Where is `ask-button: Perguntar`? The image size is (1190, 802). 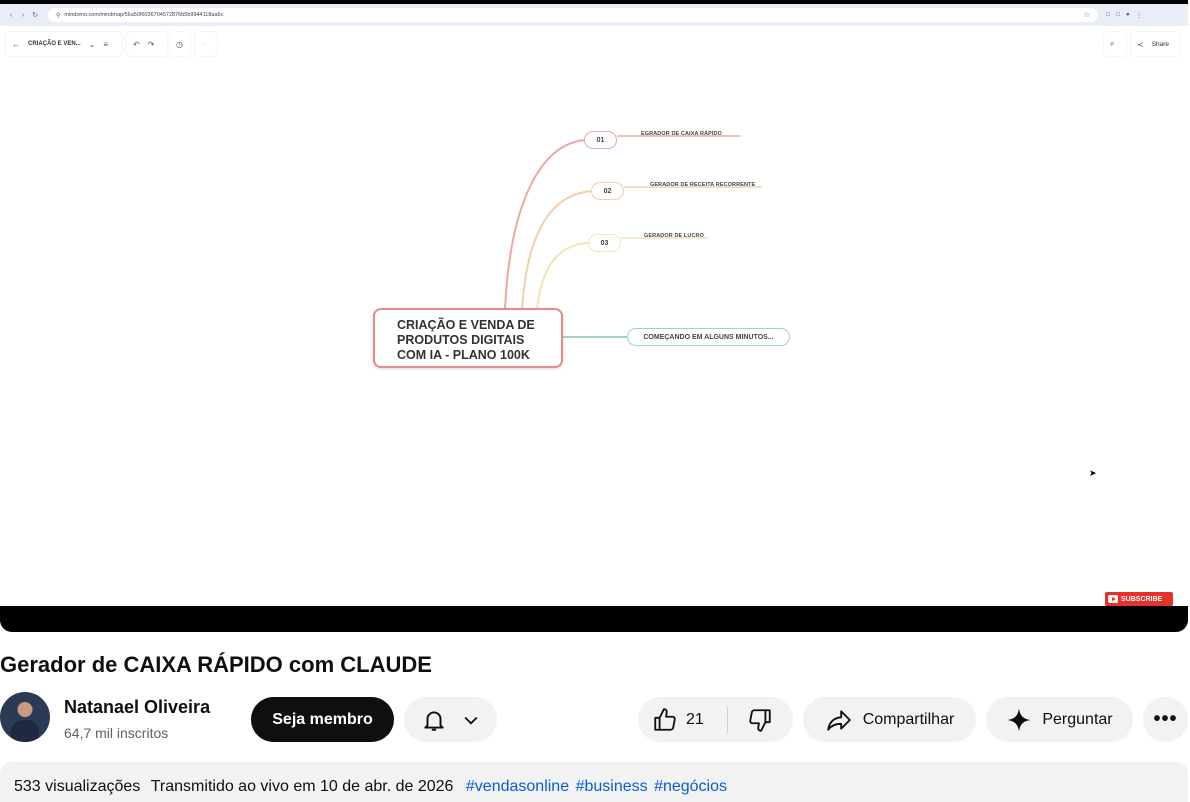 ask-button: Perguntar is located at coordinates (1059, 719).